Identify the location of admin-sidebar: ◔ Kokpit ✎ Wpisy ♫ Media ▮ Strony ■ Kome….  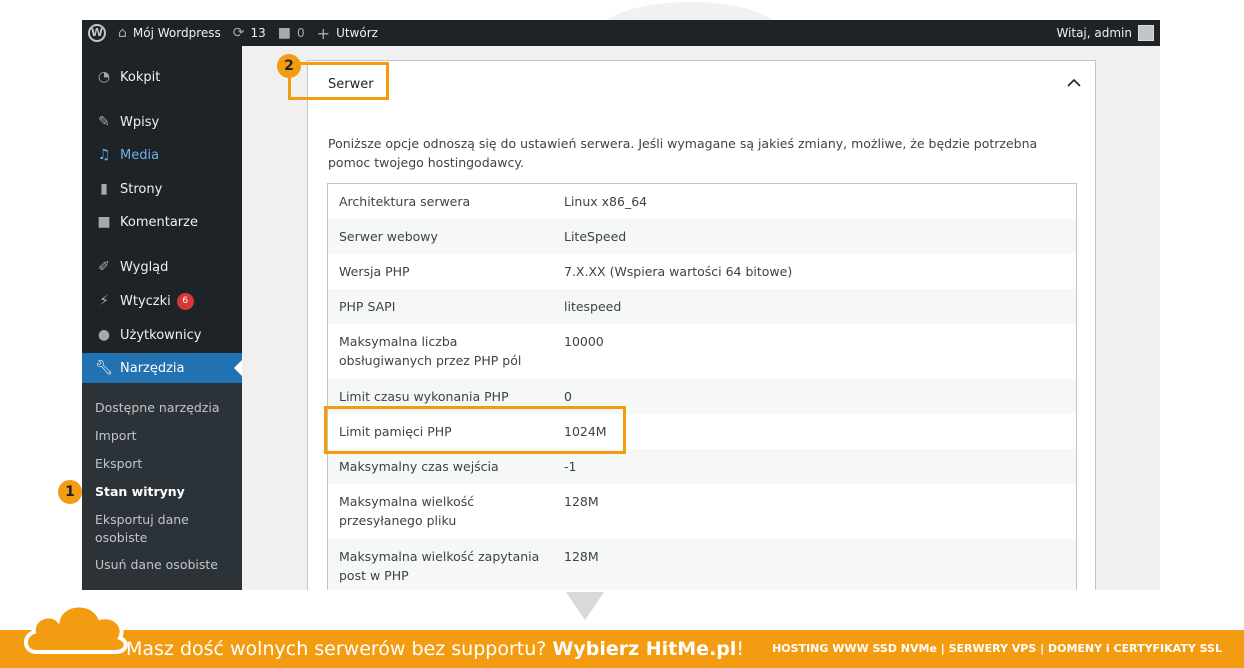
(162, 318).